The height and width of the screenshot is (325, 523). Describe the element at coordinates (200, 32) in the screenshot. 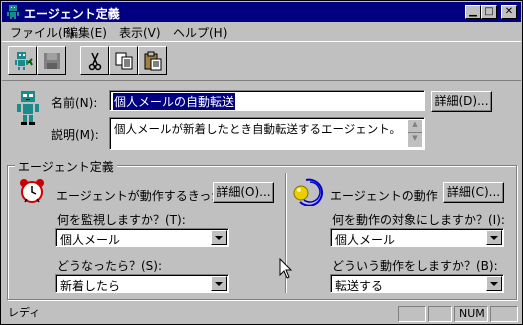

I see `menu-help: ヘルプ(H)` at that location.